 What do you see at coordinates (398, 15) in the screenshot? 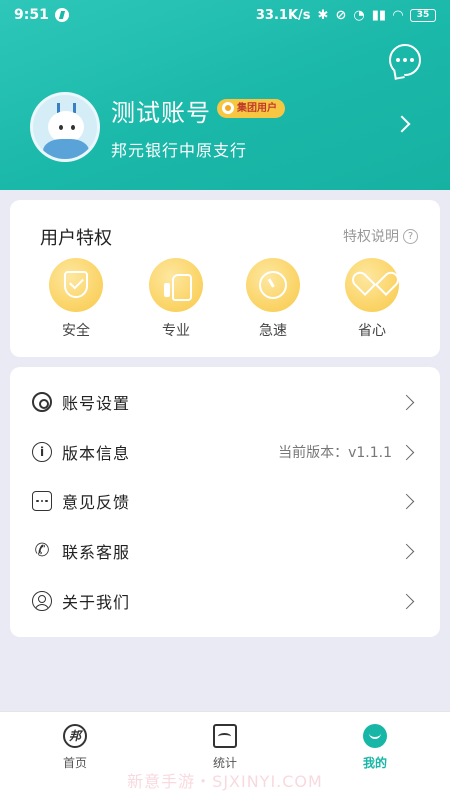
I see `wifi-icon: ◠` at bounding box center [398, 15].